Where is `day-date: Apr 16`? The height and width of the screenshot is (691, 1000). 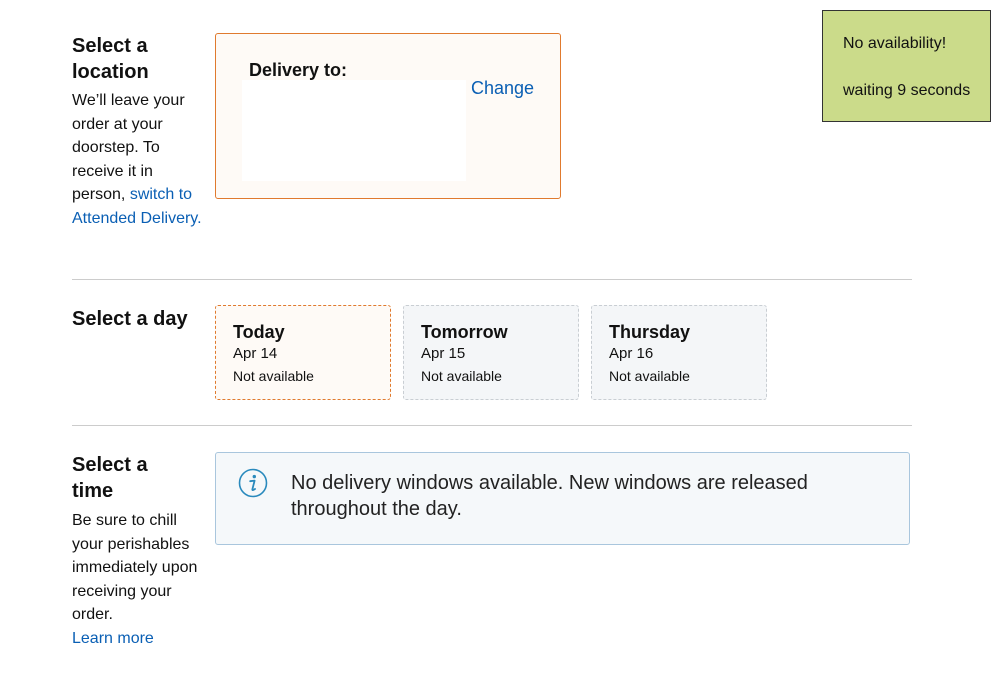
day-date: Apr 16 is located at coordinates (631, 353).